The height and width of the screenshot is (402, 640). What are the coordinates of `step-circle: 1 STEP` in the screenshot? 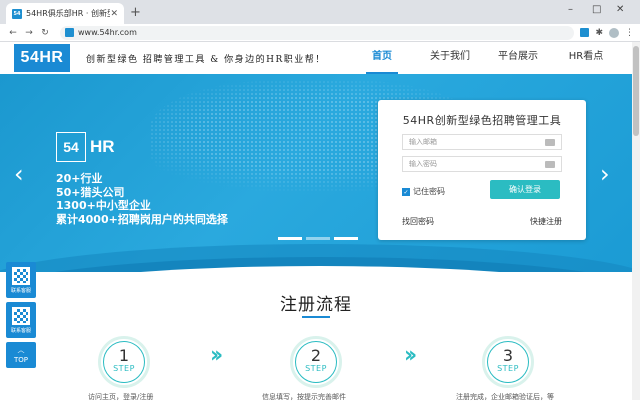 It's located at (124, 362).